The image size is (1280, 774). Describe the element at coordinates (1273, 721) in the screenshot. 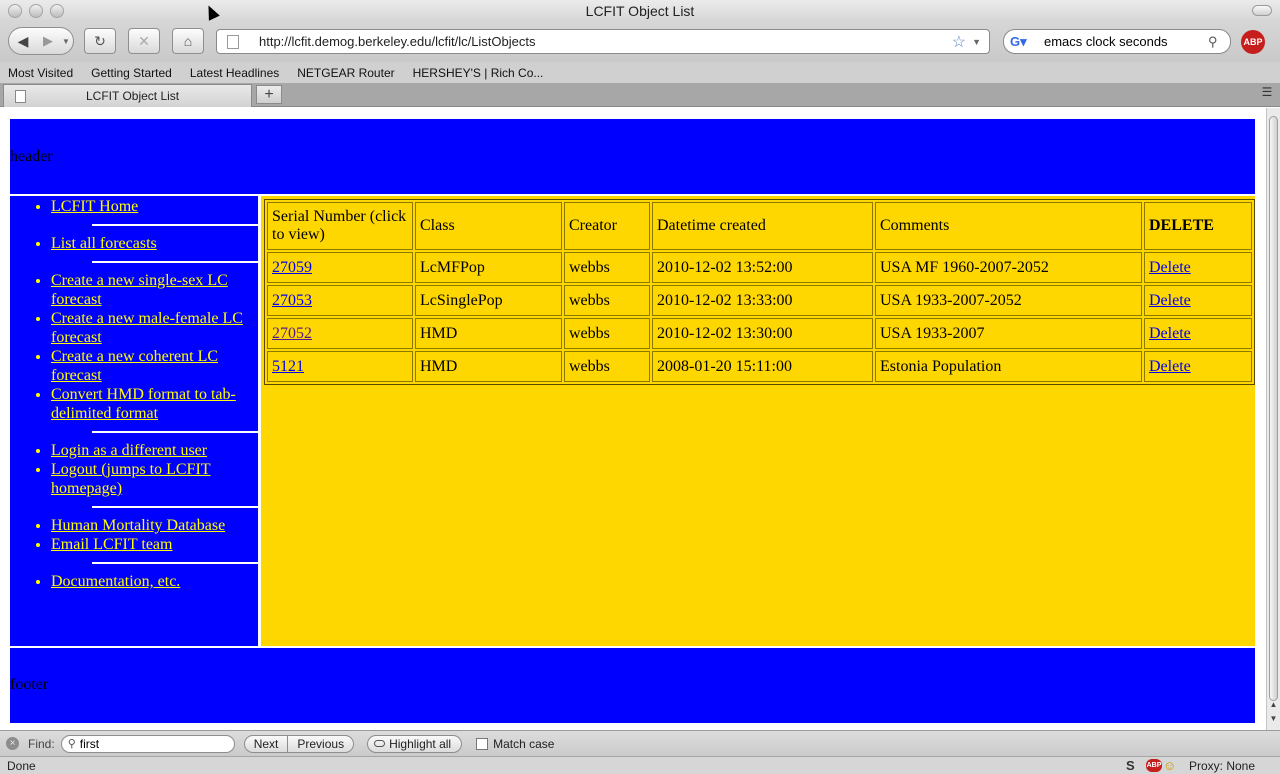

I see `scroll-down-icon: ▼` at that location.